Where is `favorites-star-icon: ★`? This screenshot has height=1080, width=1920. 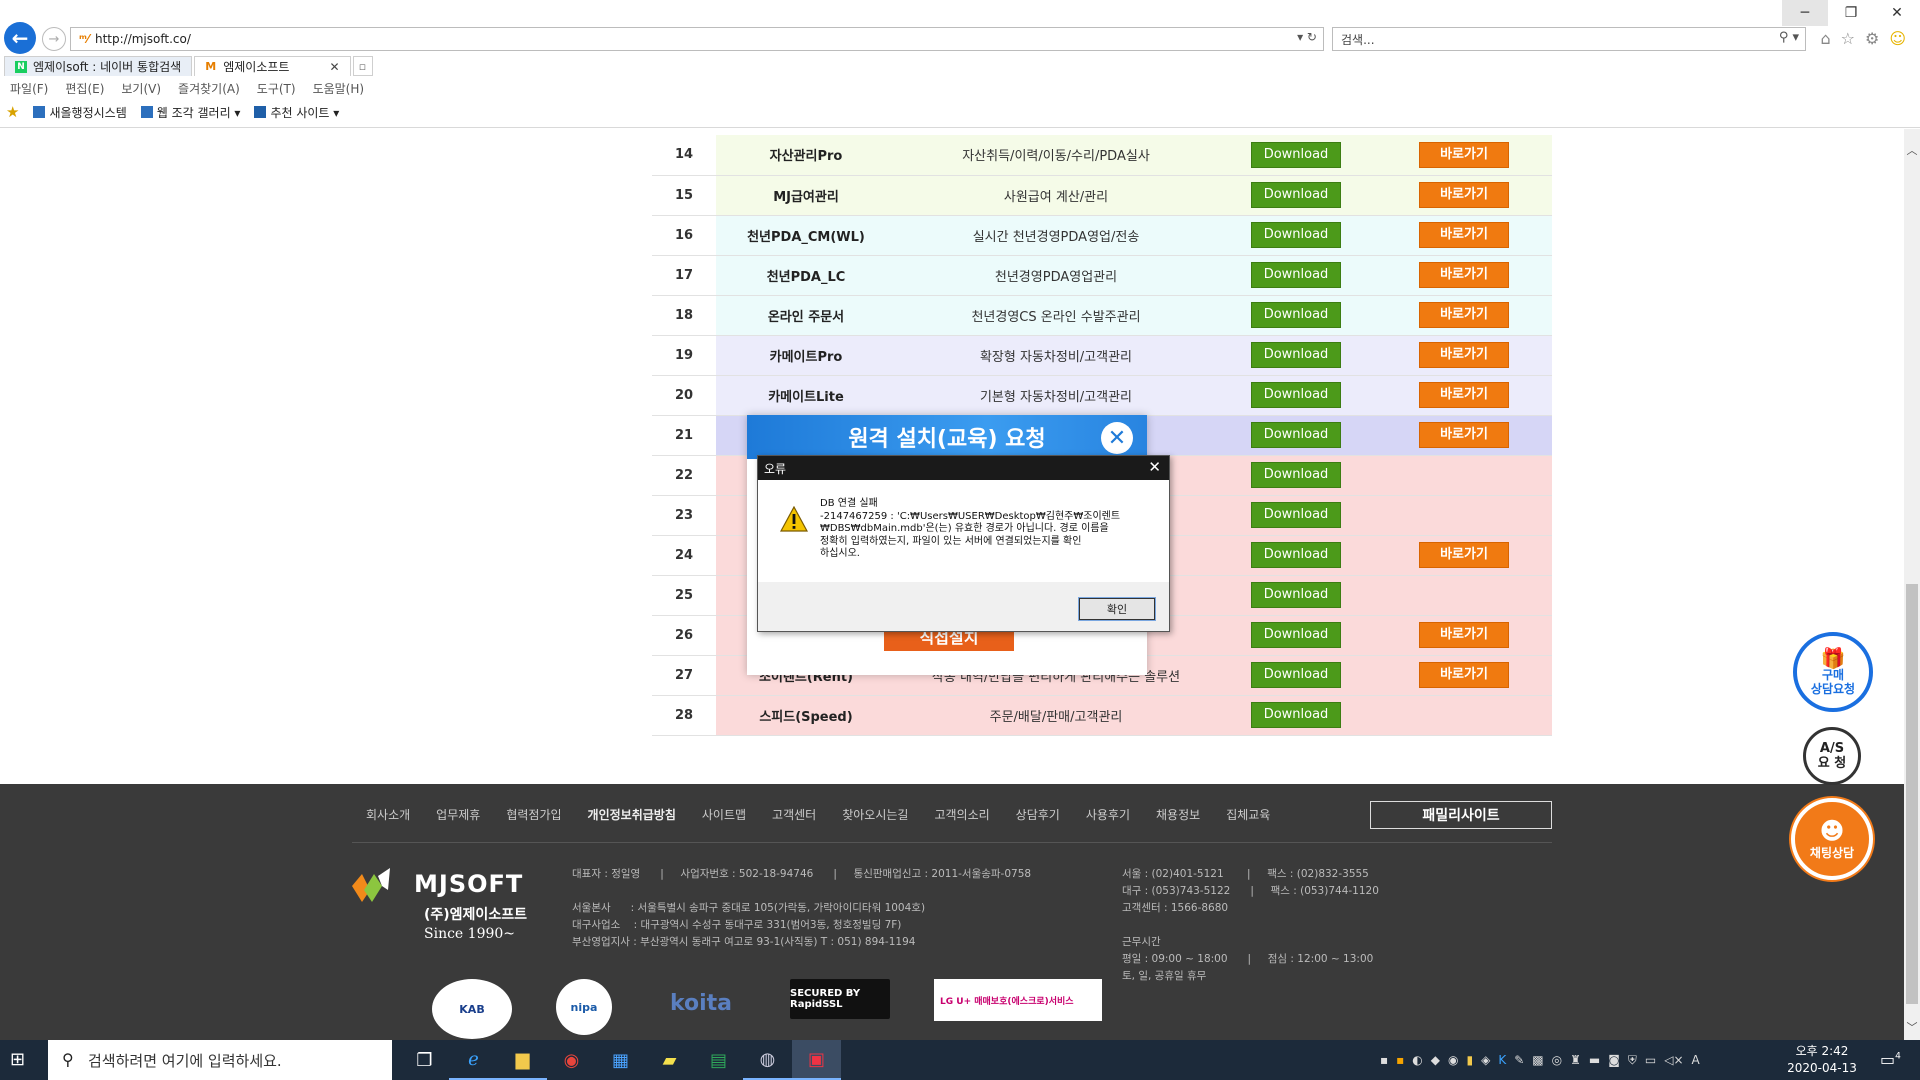 favorites-star-icon: ★ is located at coordinates (12, 112).